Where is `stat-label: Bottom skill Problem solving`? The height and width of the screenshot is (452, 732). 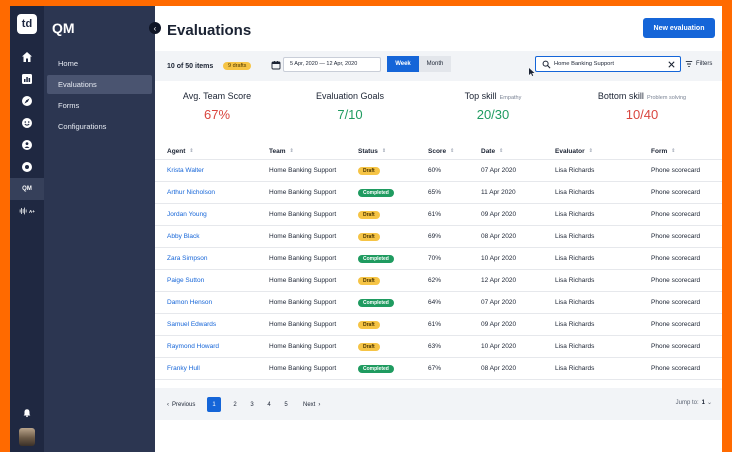 stat-label: Bottom skill Problem solving is located at coordinates (642, 96).